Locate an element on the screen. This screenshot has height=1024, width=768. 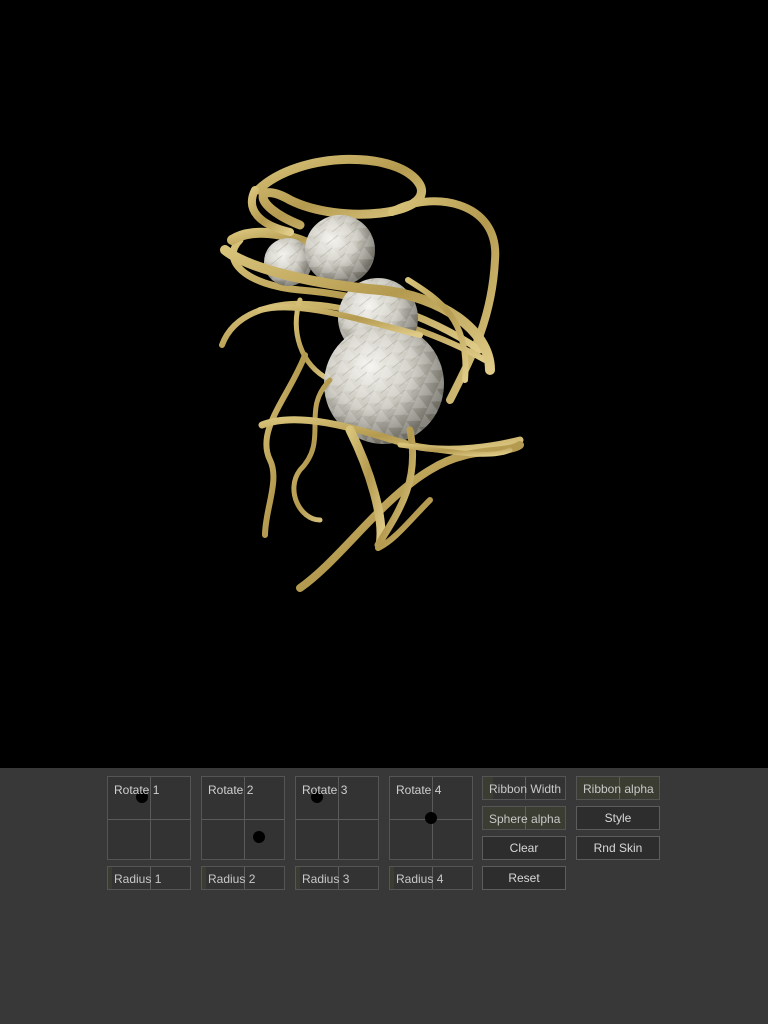
radius-2-label: Radius 2 is located at coordinates (232, 879).